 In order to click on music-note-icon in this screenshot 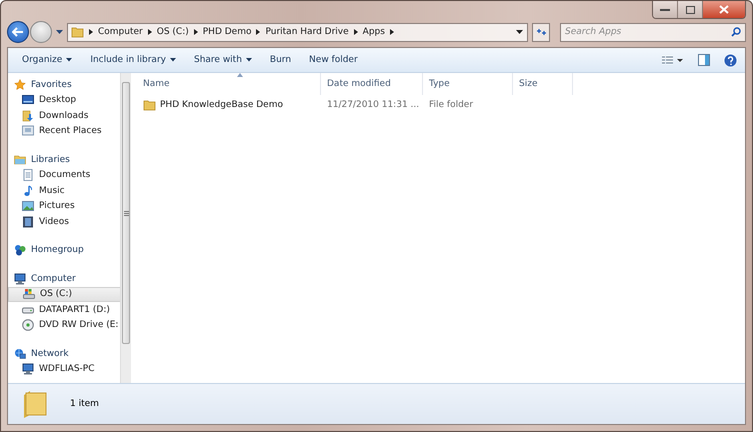, I will do `click(28, 190)`.